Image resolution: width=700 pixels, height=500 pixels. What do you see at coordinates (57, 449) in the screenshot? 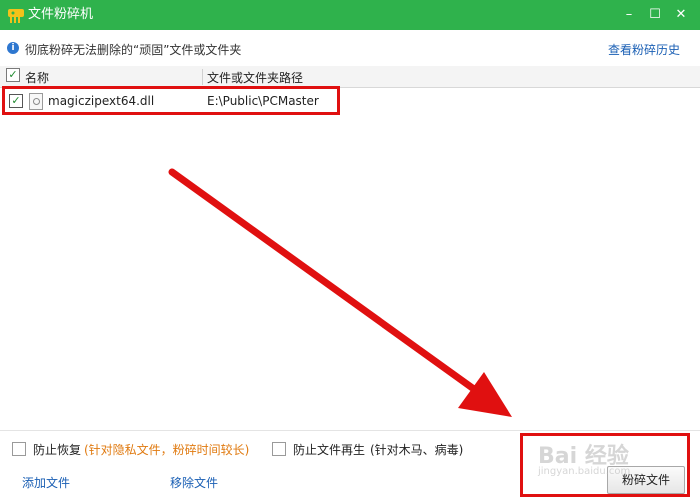
I see `prevent-recovery-label: 防止恢复` at bounding box center [57, 449].